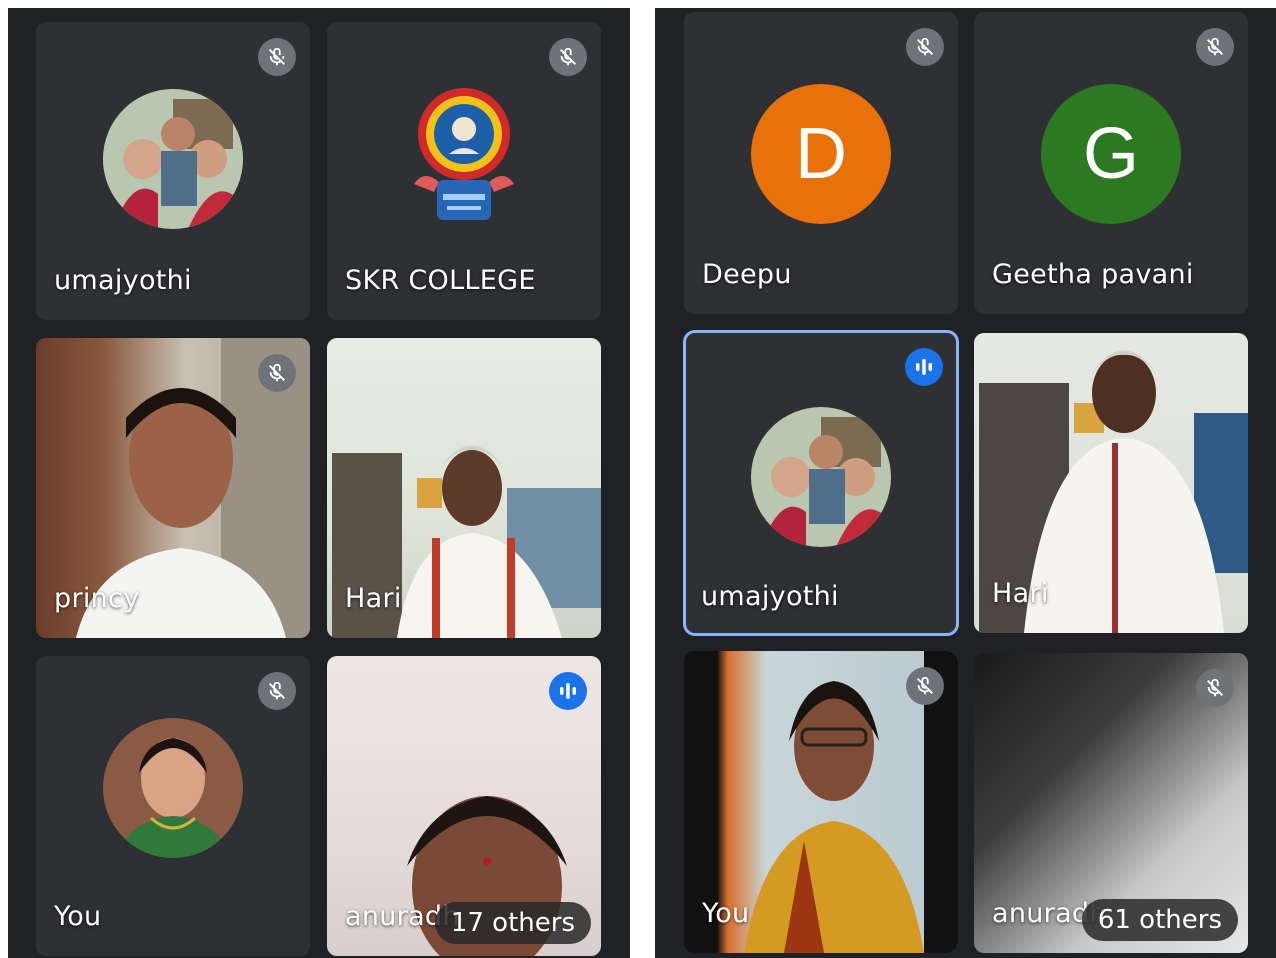 The width and height of the screenshot is (1276, 958). I want to click on participant-tile-deepu: D Deepu, so click(821, 163).